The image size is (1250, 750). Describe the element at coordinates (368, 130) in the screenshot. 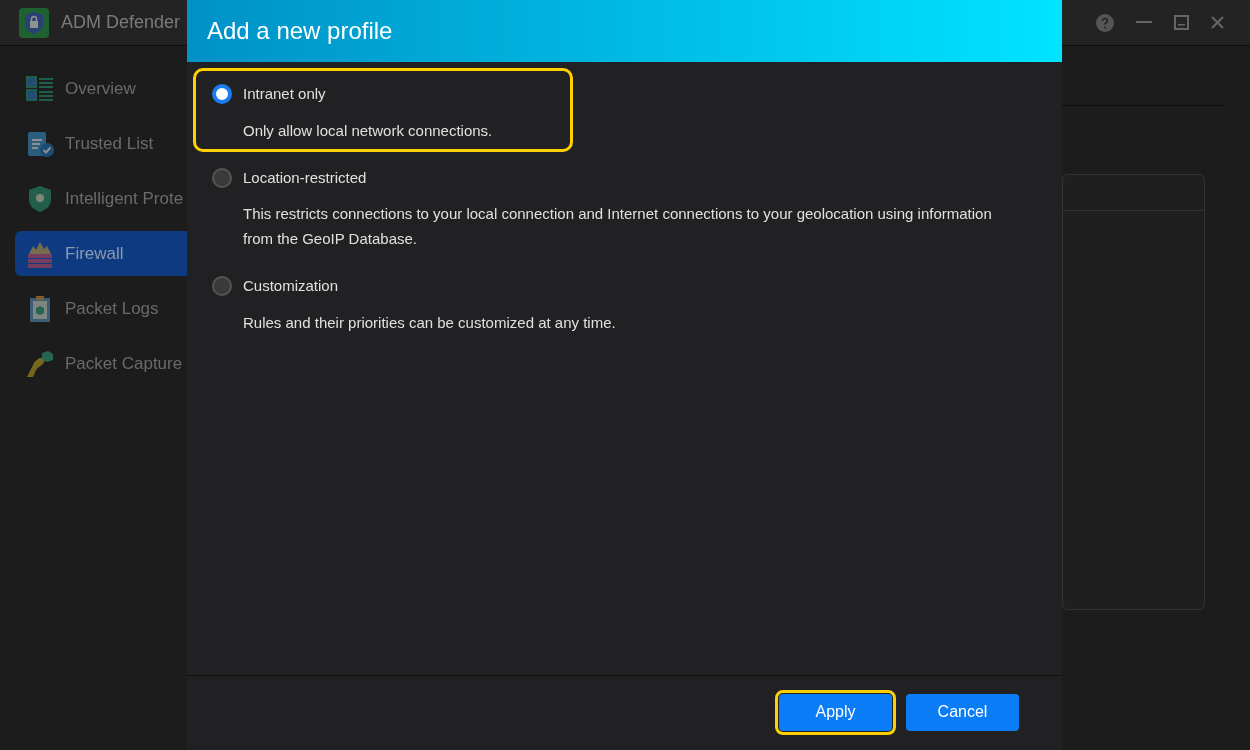

I see `option-description: Only allow local network connections.` at that location.